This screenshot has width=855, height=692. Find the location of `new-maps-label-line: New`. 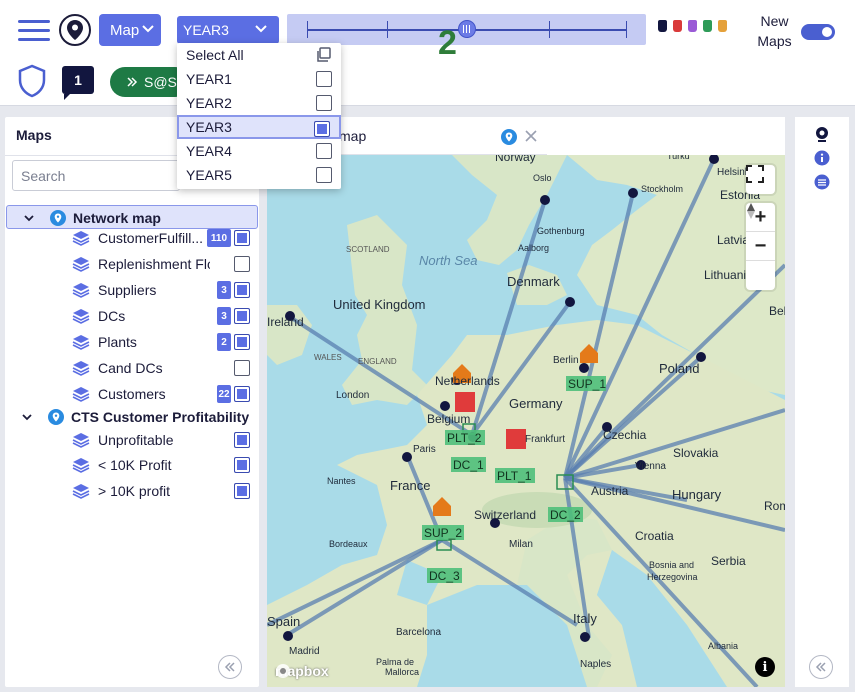

new-maps-label-line: New is located at coordinates (774, 21).